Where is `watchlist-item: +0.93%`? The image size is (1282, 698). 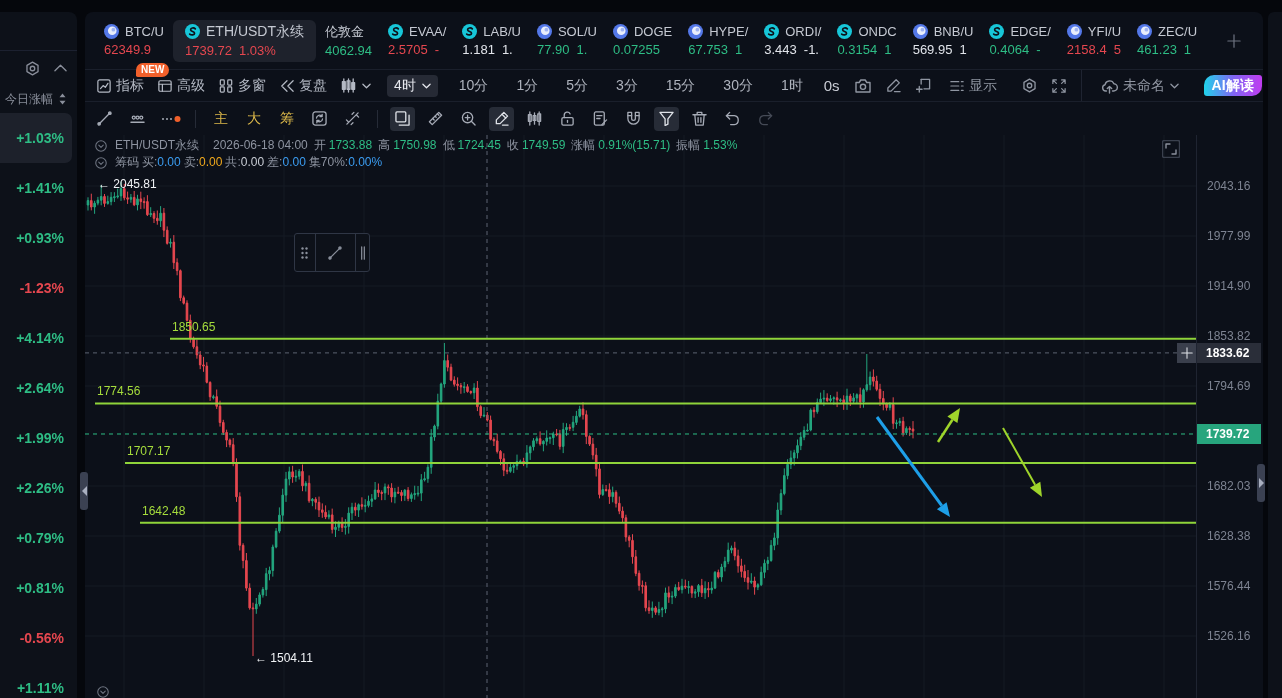
watchlist-item: +0.93% is located at coordinates (36, 238).